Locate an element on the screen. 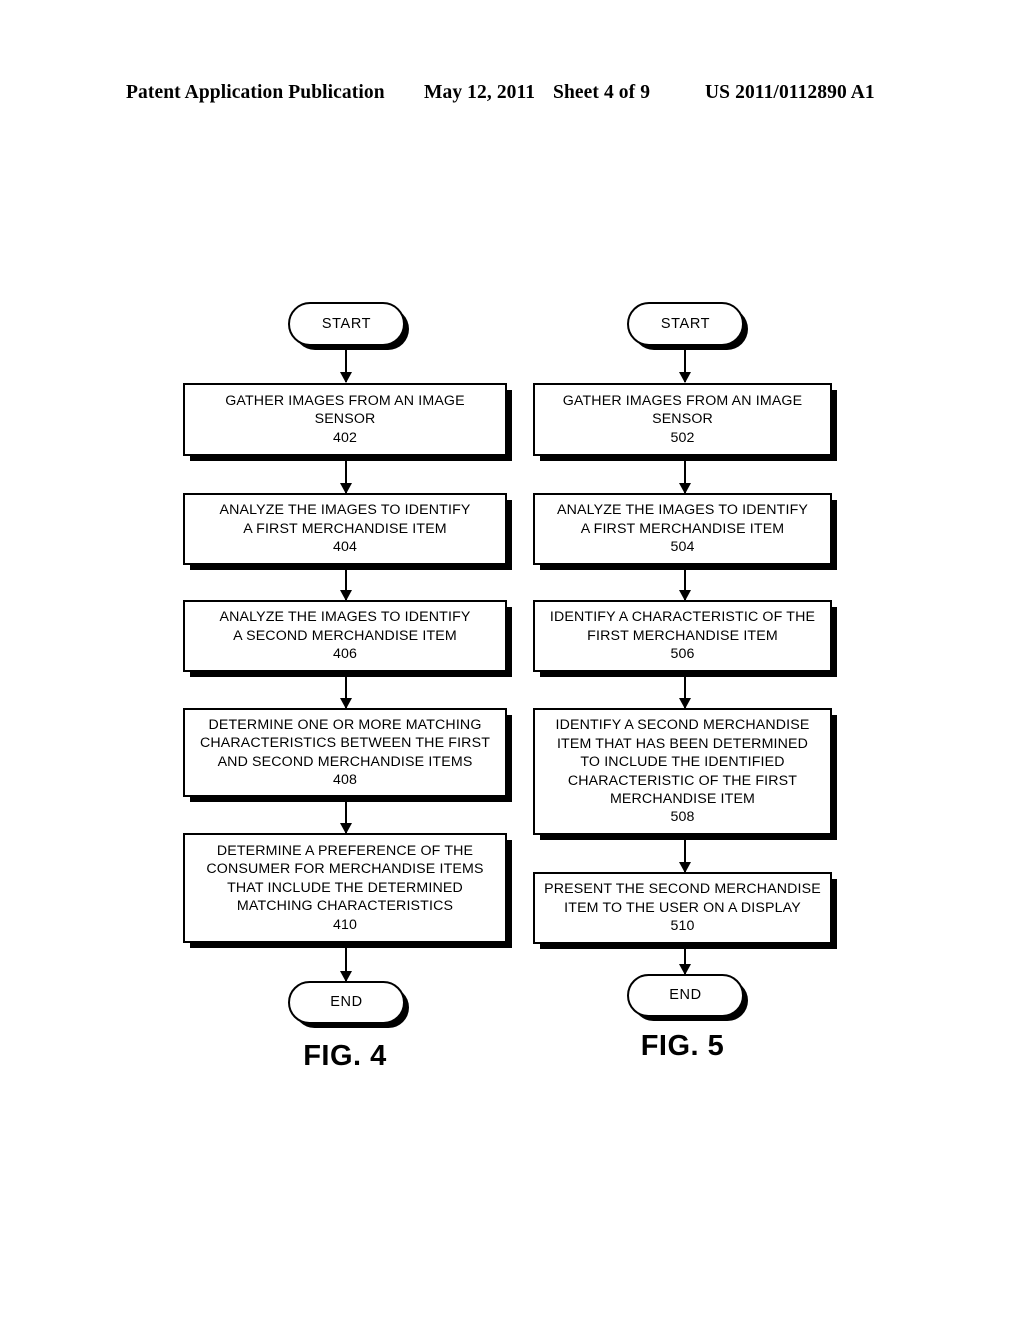 The height and width of the screenshot is (1320, 1024). fig5-step-506-refnum: 506 is located at coordinates (682, 654).